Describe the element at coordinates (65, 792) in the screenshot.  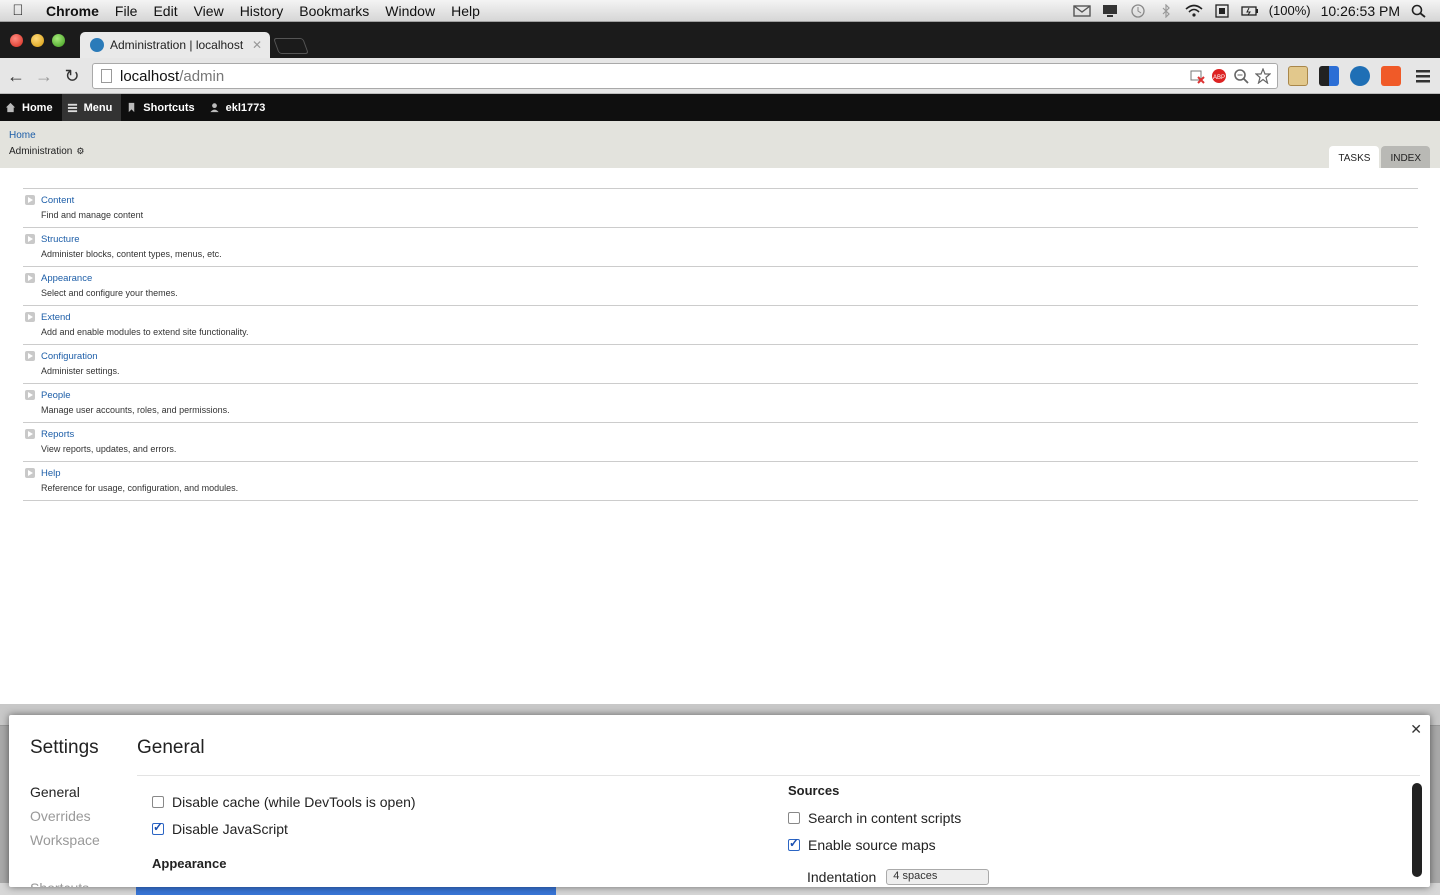
I see `settings-nav-general: General` at that location.